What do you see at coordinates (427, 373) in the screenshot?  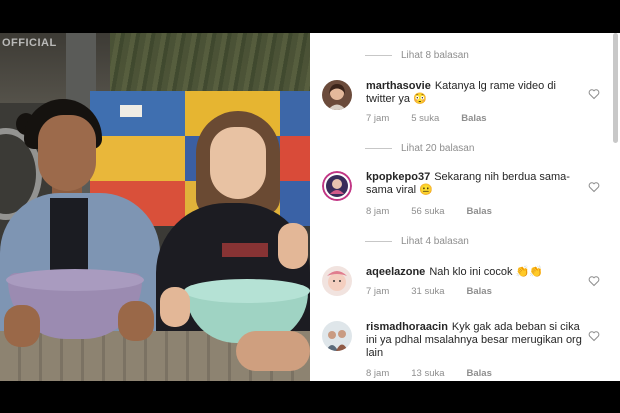 I see `comment-likes: 13 suka` at bounding box center [427, 373].